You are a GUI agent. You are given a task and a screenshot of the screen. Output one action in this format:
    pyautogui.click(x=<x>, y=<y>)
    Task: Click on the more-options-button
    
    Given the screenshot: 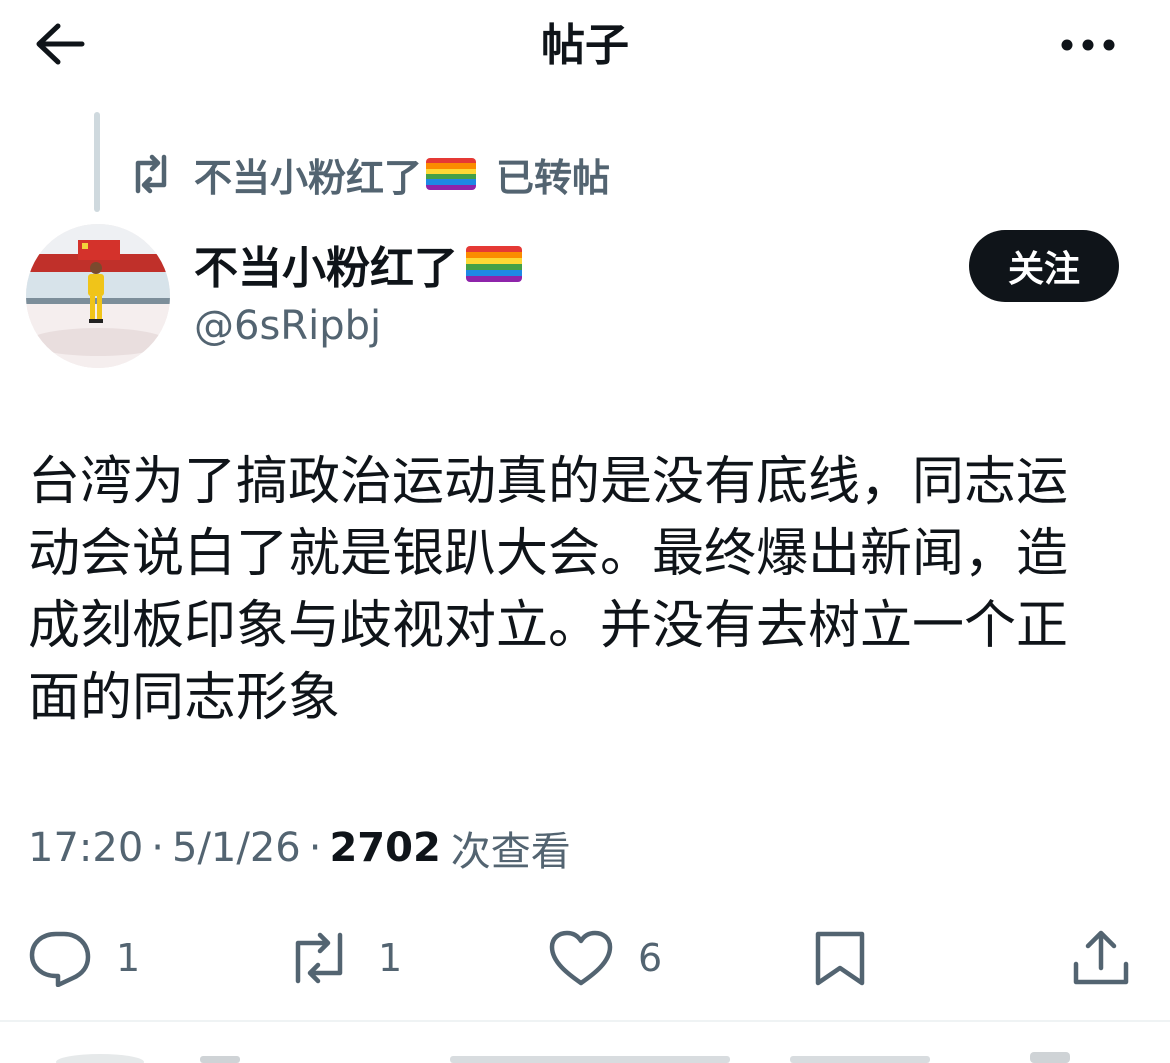 What is the action you would take?
    pyautogui.click(x=1088, y=46)
    